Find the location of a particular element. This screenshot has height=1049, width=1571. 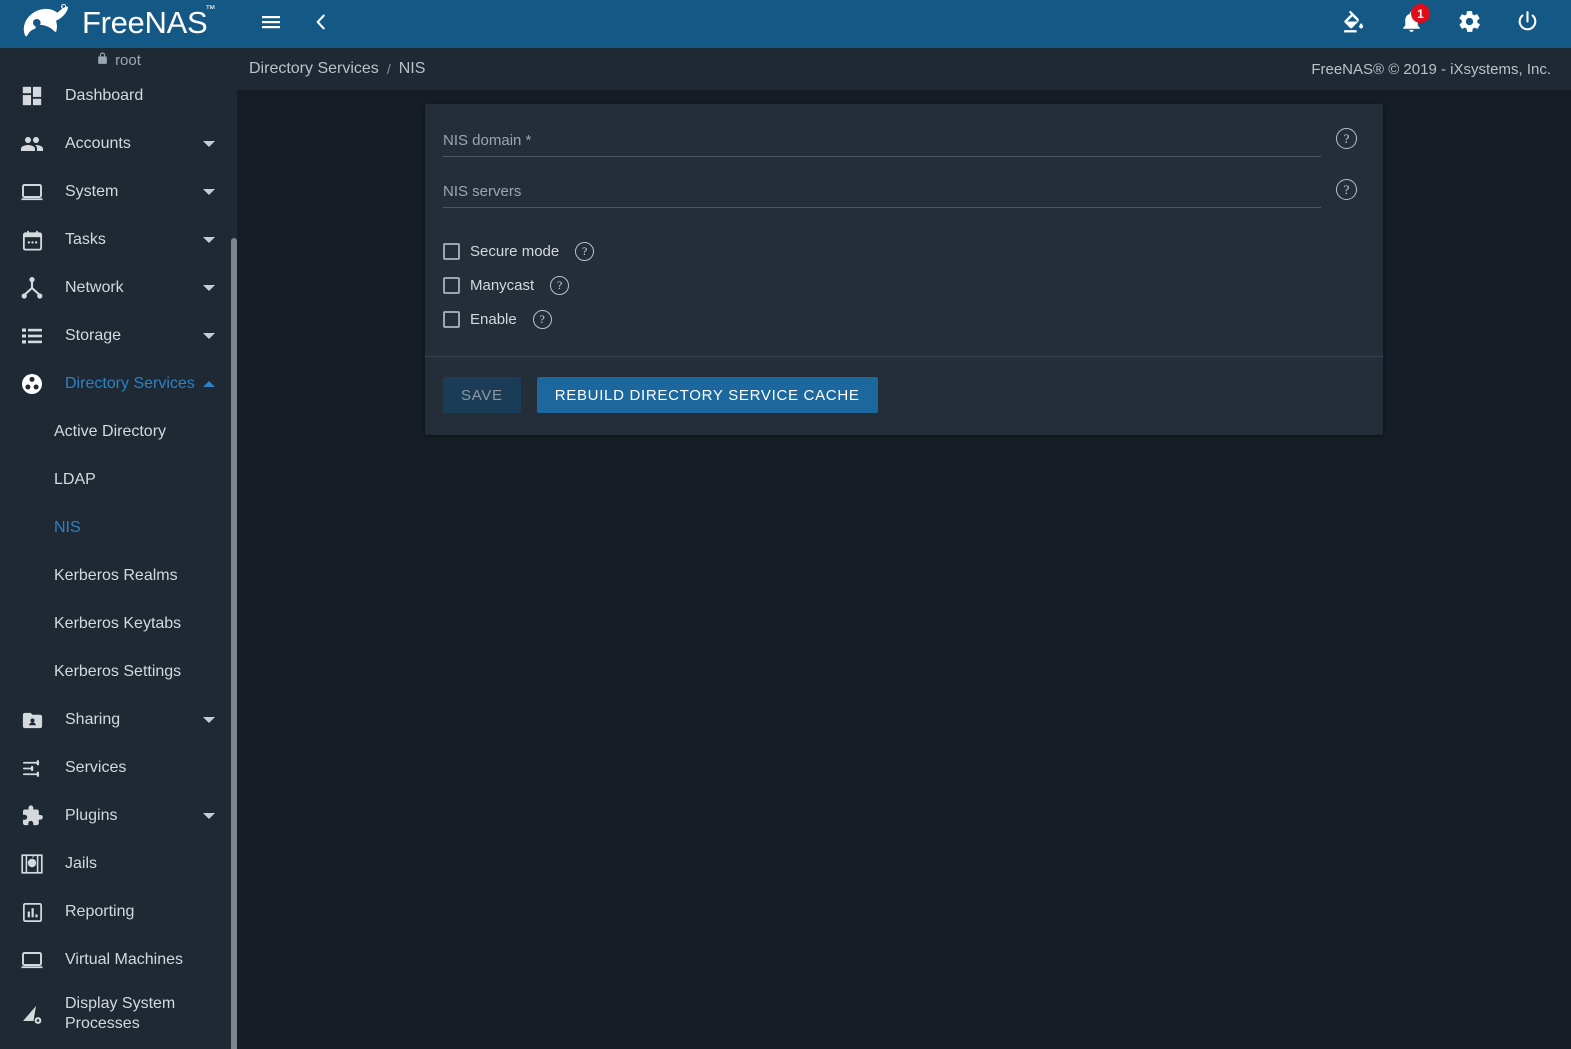

tasks-calendar-icon is located at coordinates (32, 240).